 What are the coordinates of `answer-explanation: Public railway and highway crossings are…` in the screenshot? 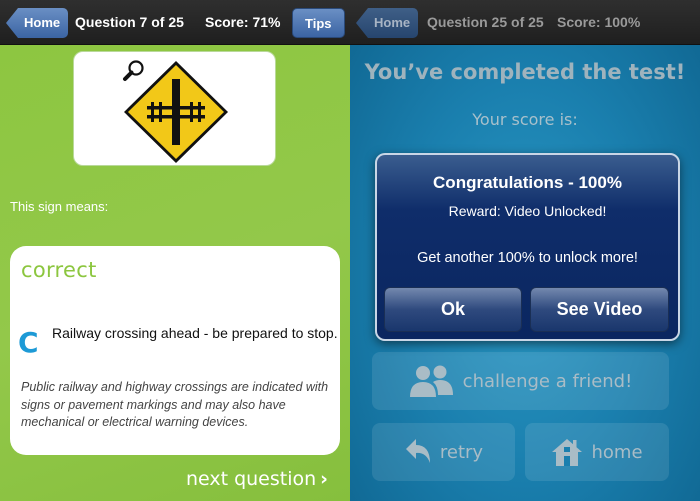 It's located at (175, 404).